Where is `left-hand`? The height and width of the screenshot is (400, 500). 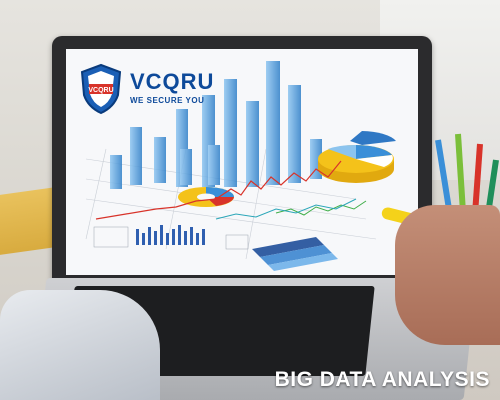 left-hand is located at coordinates (80, 345).